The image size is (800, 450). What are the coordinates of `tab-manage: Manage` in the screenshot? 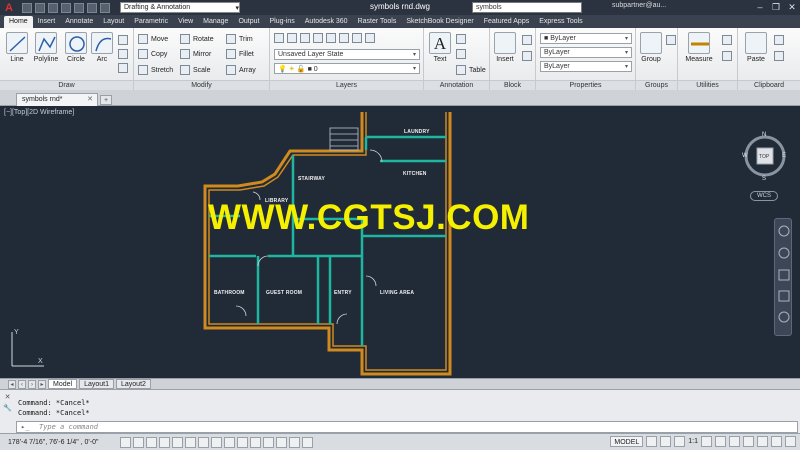 It's located at (215, 22).